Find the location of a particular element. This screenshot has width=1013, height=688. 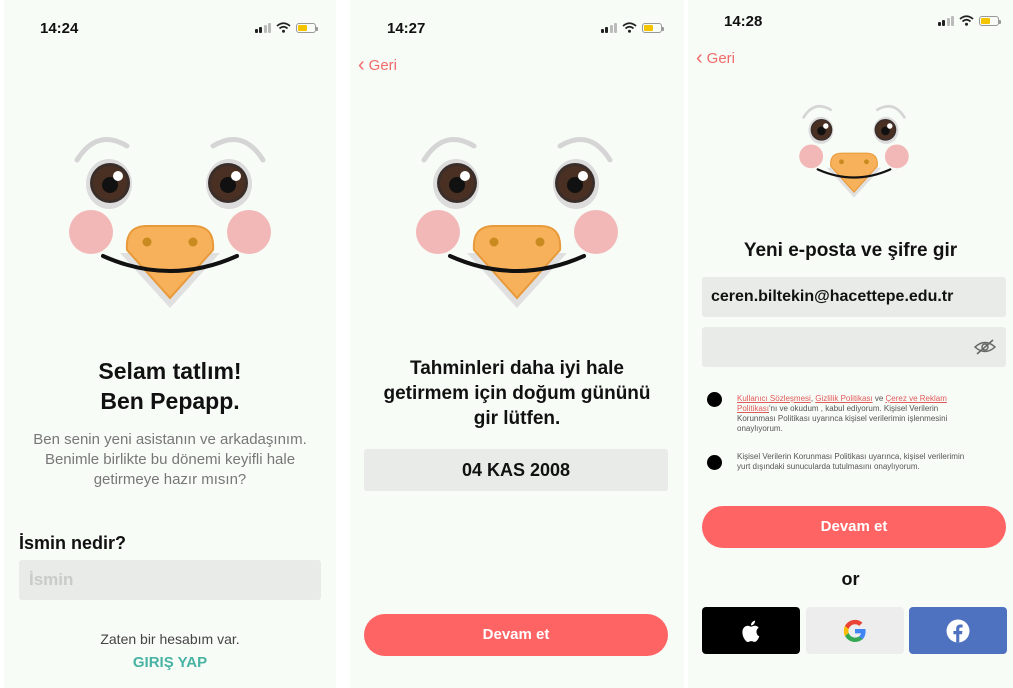

google-login-button is located at coordinates (855, 630).